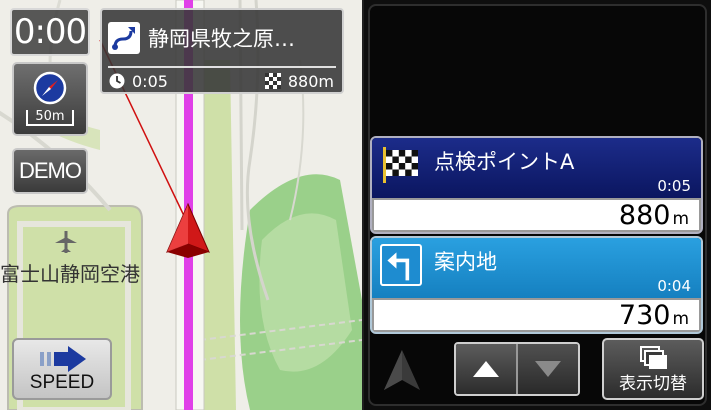 The height and width of the screenshot is (410, 711). Describe the element at coordinates (674, 186) in the screenshot. I see `waypoint-eta: 0:05` at that location.